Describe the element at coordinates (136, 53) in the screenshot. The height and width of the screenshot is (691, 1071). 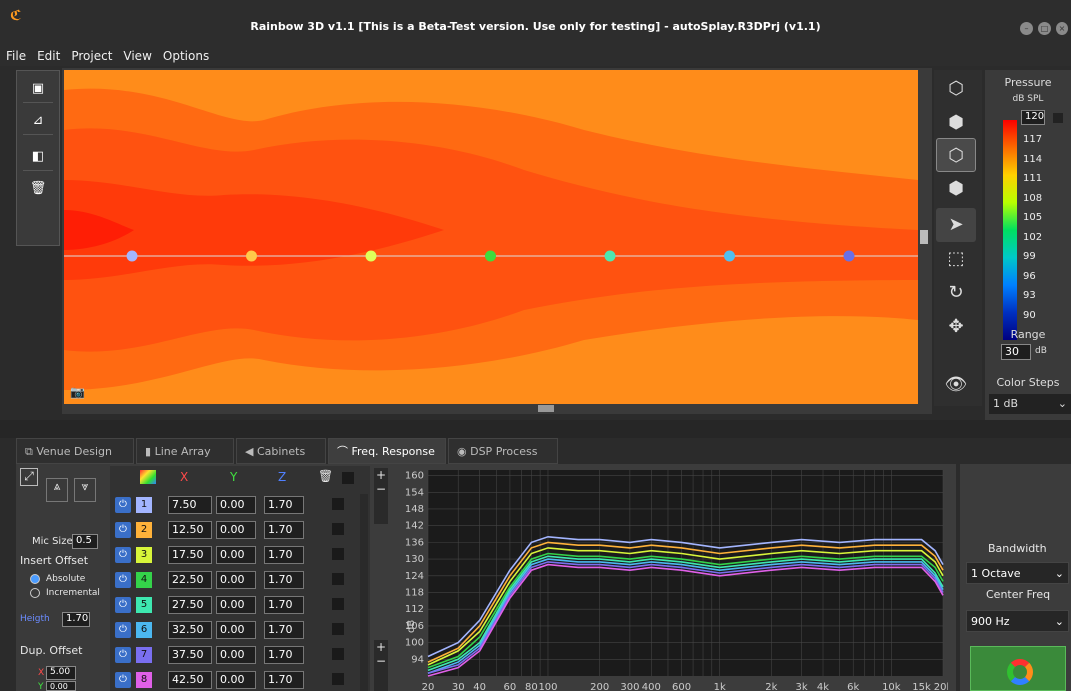
I see `menu-view: View` at that location.